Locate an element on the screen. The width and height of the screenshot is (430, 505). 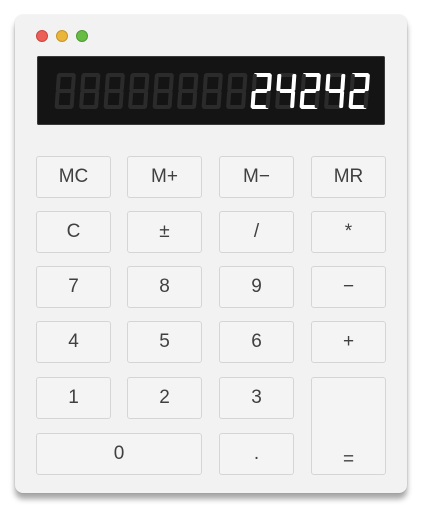
memory-subtract-button: M− is located at coordinates (256, 177).